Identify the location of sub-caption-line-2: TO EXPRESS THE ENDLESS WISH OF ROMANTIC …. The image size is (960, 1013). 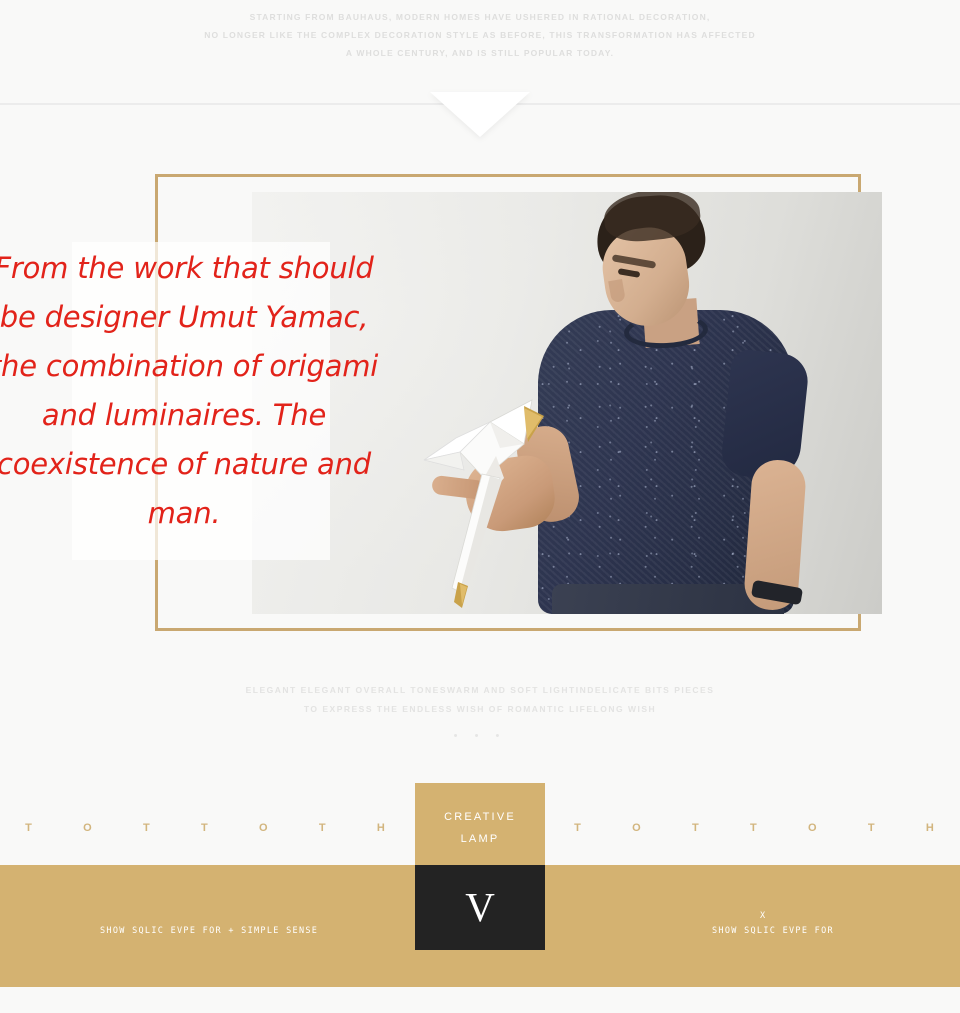
(480, 709).